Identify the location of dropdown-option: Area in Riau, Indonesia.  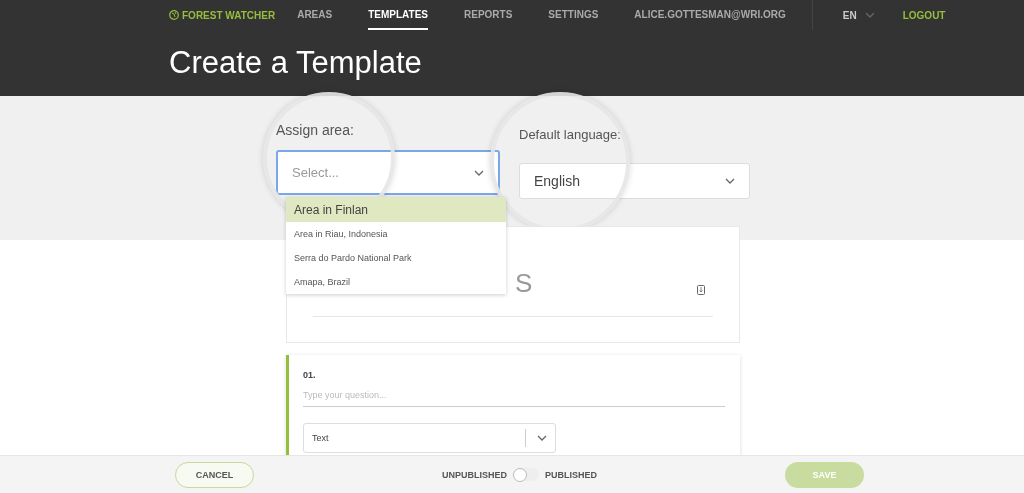
(396, 234).